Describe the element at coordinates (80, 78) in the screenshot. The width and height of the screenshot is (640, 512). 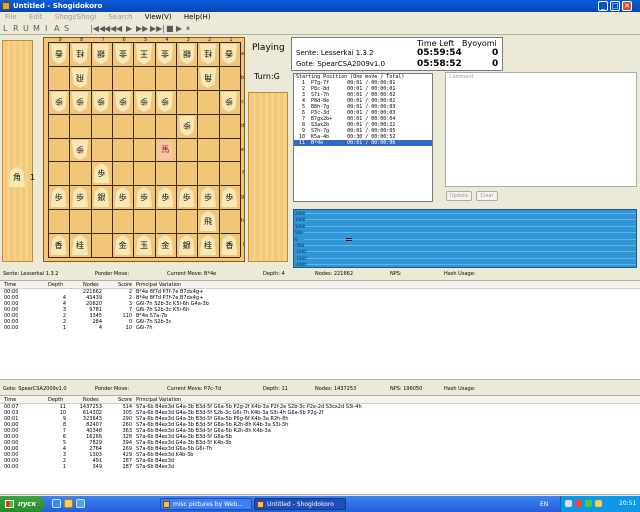
I see `gote-piece: 飛` at that location.